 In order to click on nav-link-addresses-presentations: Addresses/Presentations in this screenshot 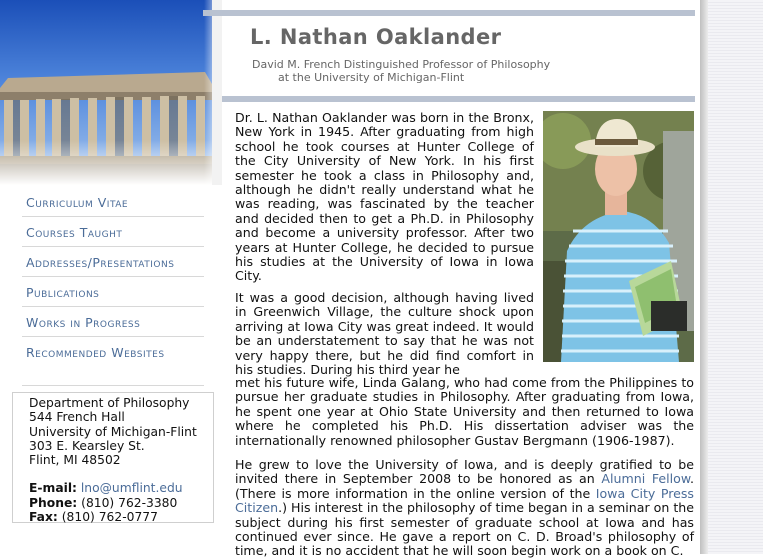, I will do `click(113, 262)`.